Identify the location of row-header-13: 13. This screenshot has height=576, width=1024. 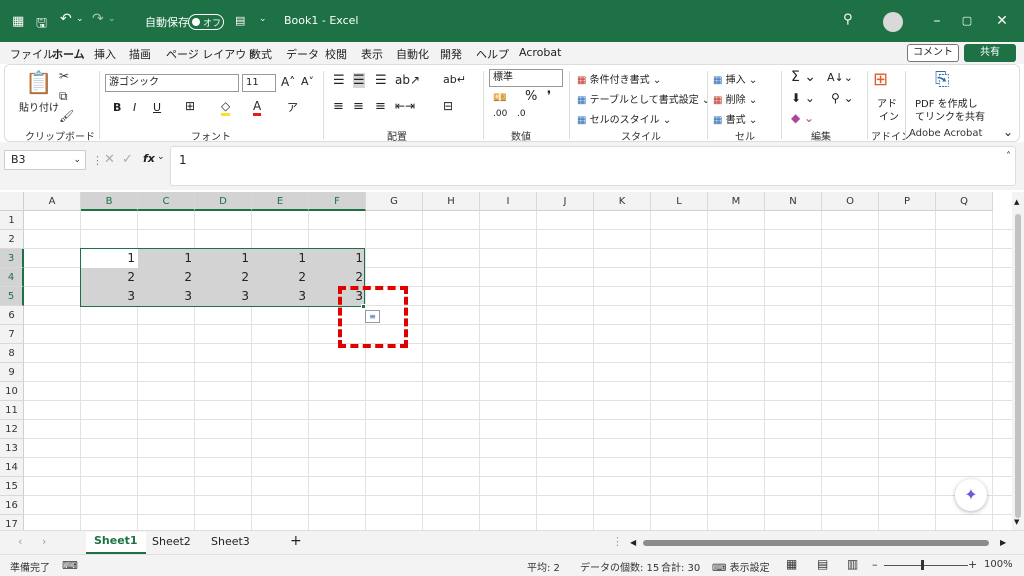
(12, 448).